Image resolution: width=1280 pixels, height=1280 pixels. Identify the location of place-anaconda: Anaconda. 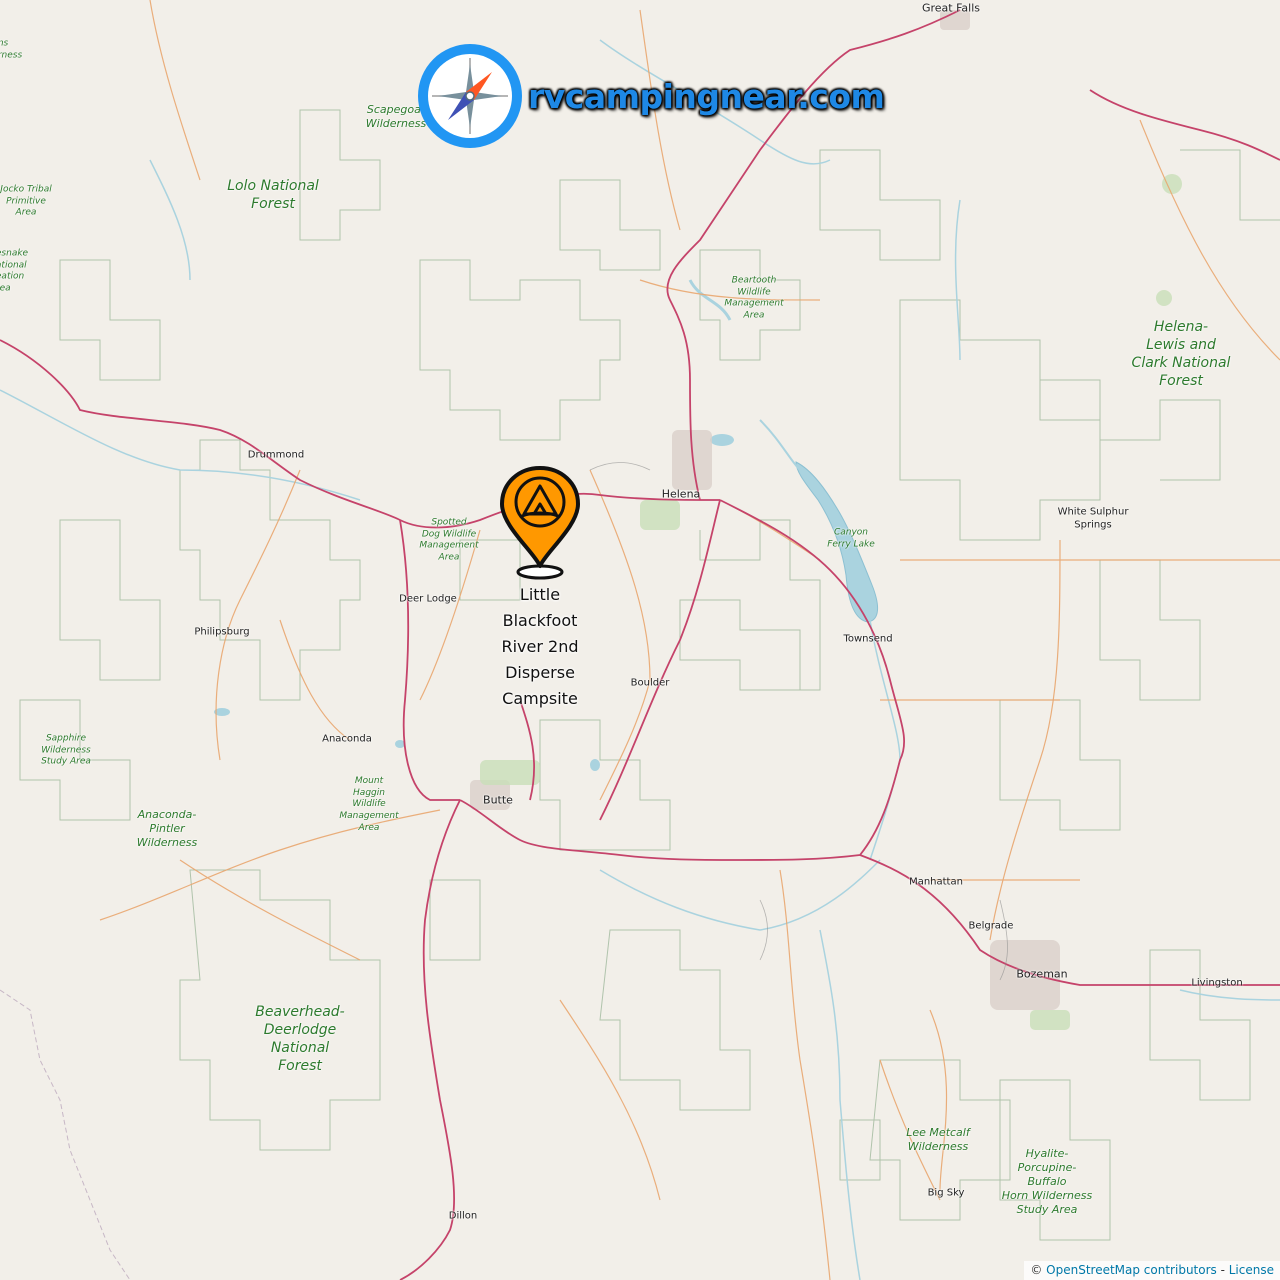
(347, 739).